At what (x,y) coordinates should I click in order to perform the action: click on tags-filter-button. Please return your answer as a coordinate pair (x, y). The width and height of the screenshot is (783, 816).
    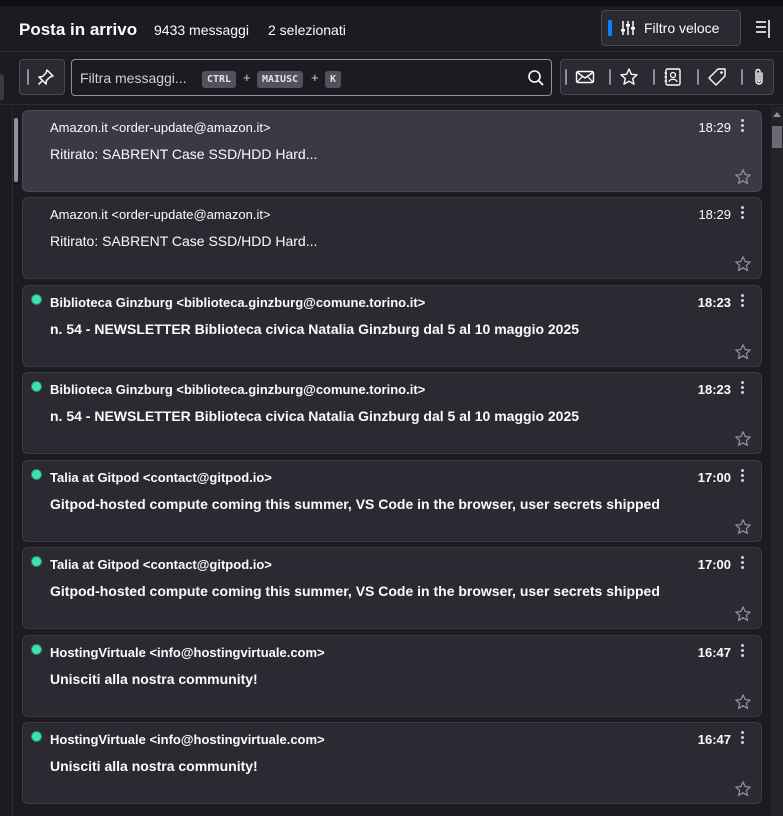
    Looking at the image, I should click on (715, 77).